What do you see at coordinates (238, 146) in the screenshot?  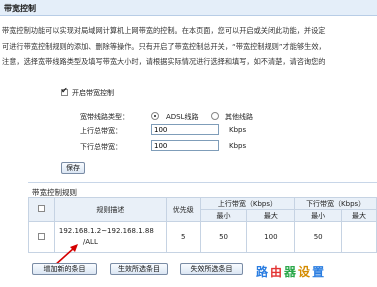 I see `download-unit: Kbps` at bounding box center [238, 146].